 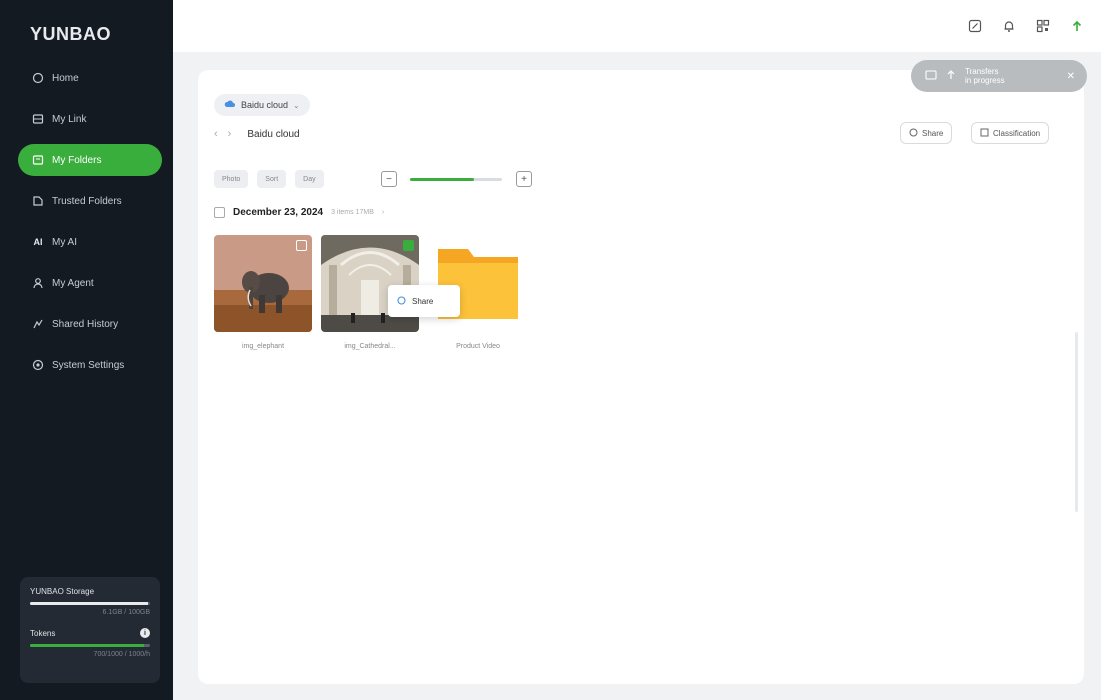 I want to click on classification-button-label: Classification, so click(x=1017, y=133).